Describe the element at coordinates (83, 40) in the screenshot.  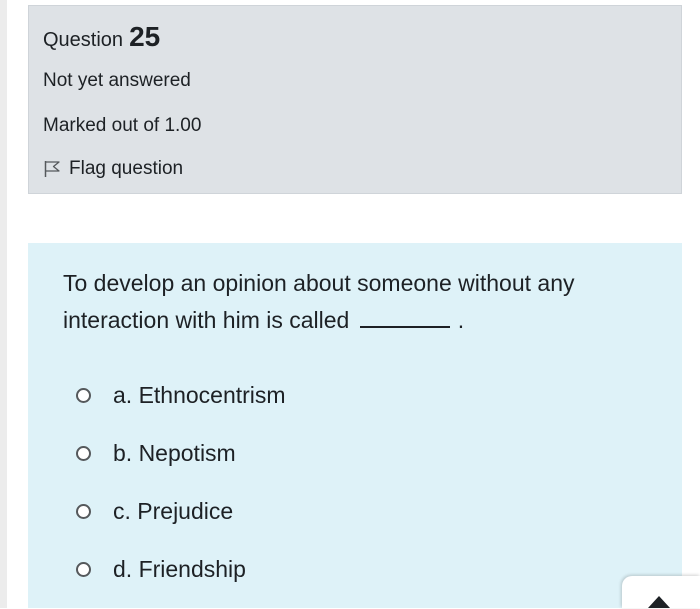
I see `question-label: Question` at that location.